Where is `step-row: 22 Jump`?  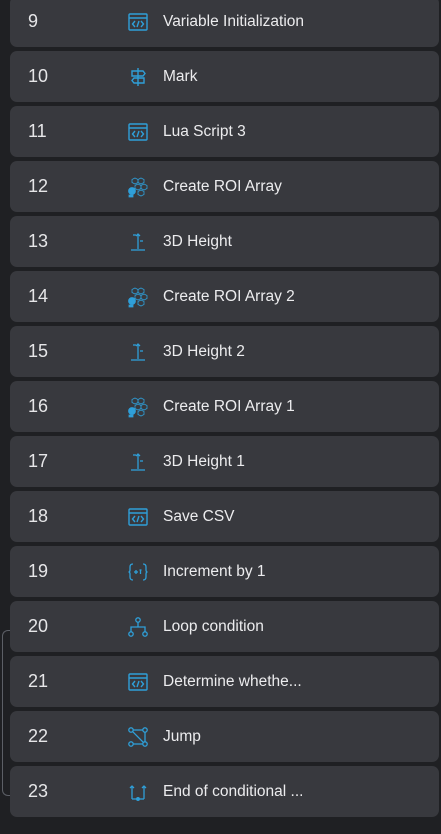 step-row: 22 Jump is located at coordinates (224, 736).